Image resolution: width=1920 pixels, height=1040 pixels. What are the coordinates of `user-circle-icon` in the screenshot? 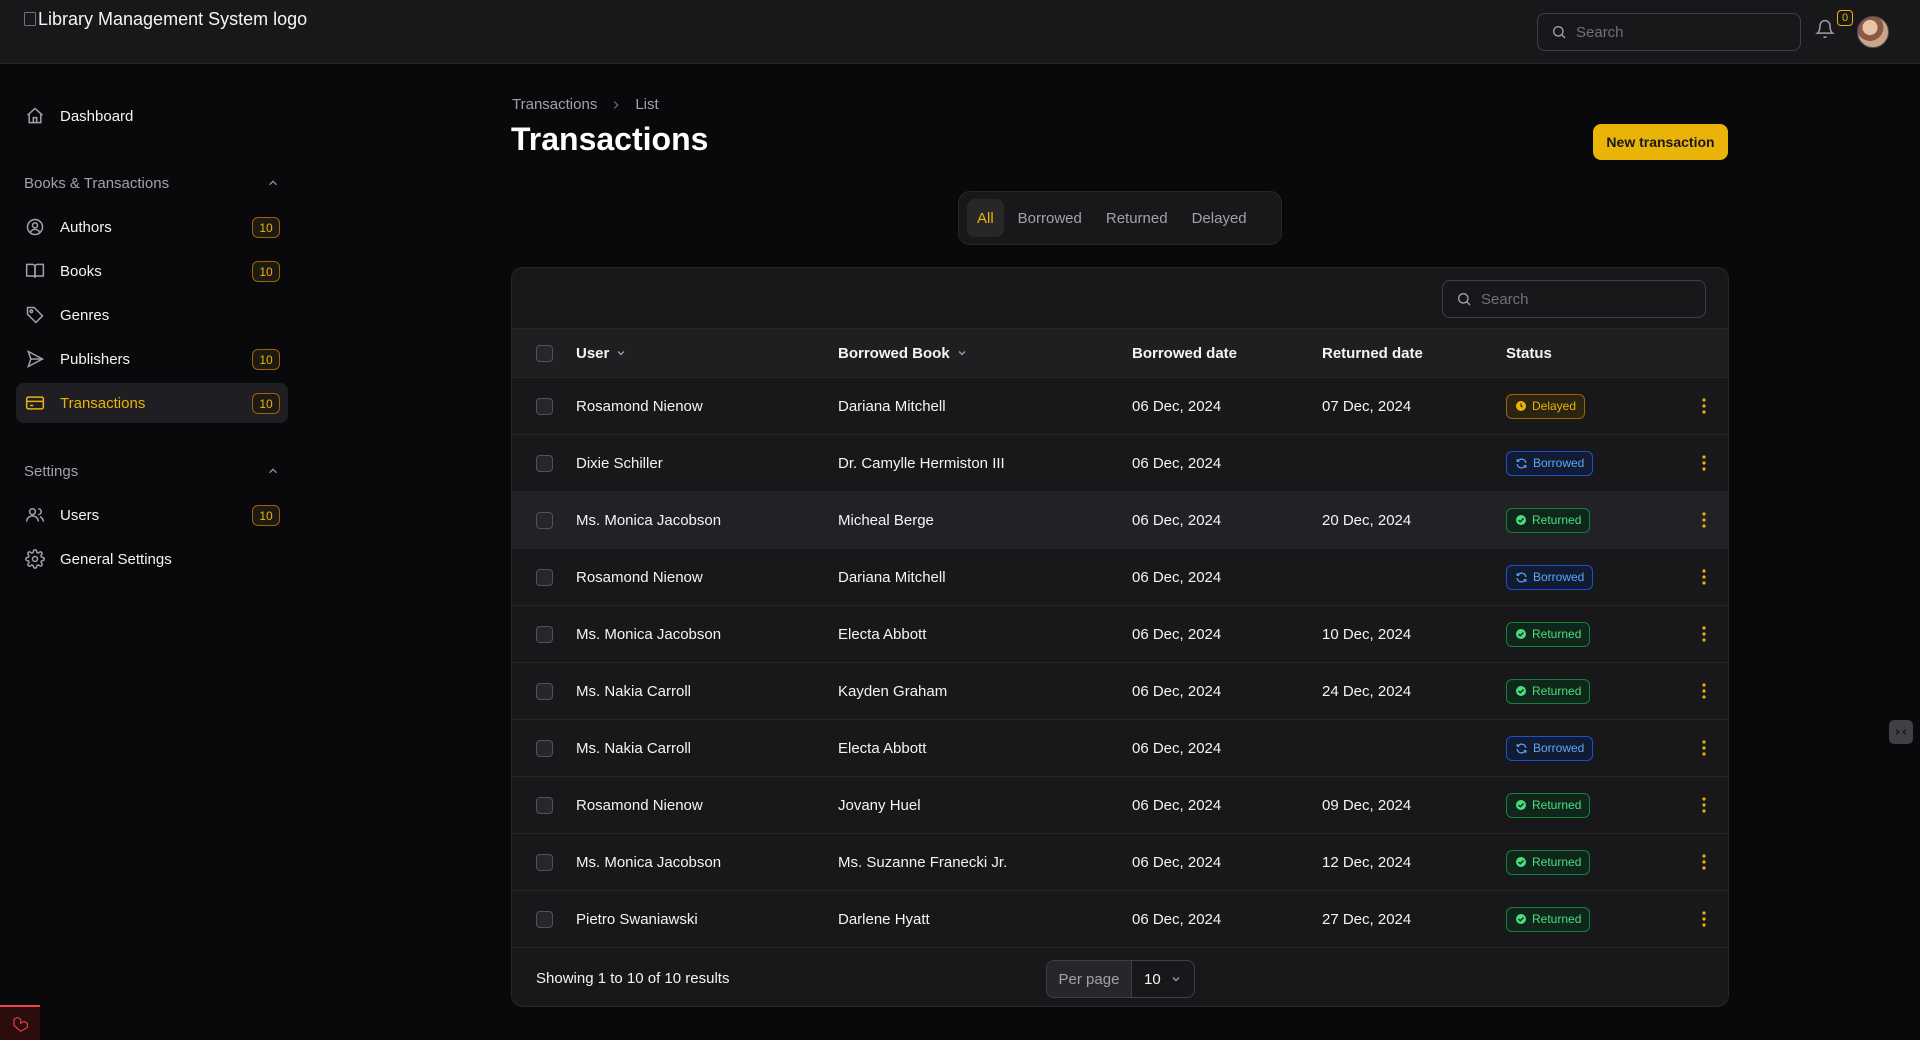 It's located at (35, 227).